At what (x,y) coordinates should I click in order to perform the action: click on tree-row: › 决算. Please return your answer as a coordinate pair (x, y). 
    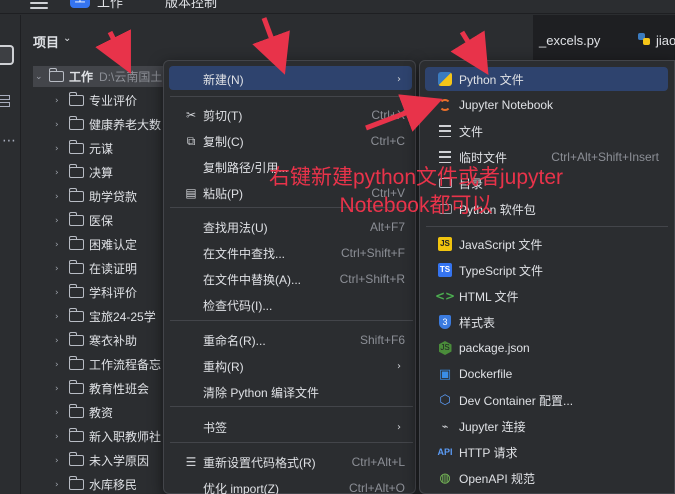
    Looking at the image, I should click on (84, 172).